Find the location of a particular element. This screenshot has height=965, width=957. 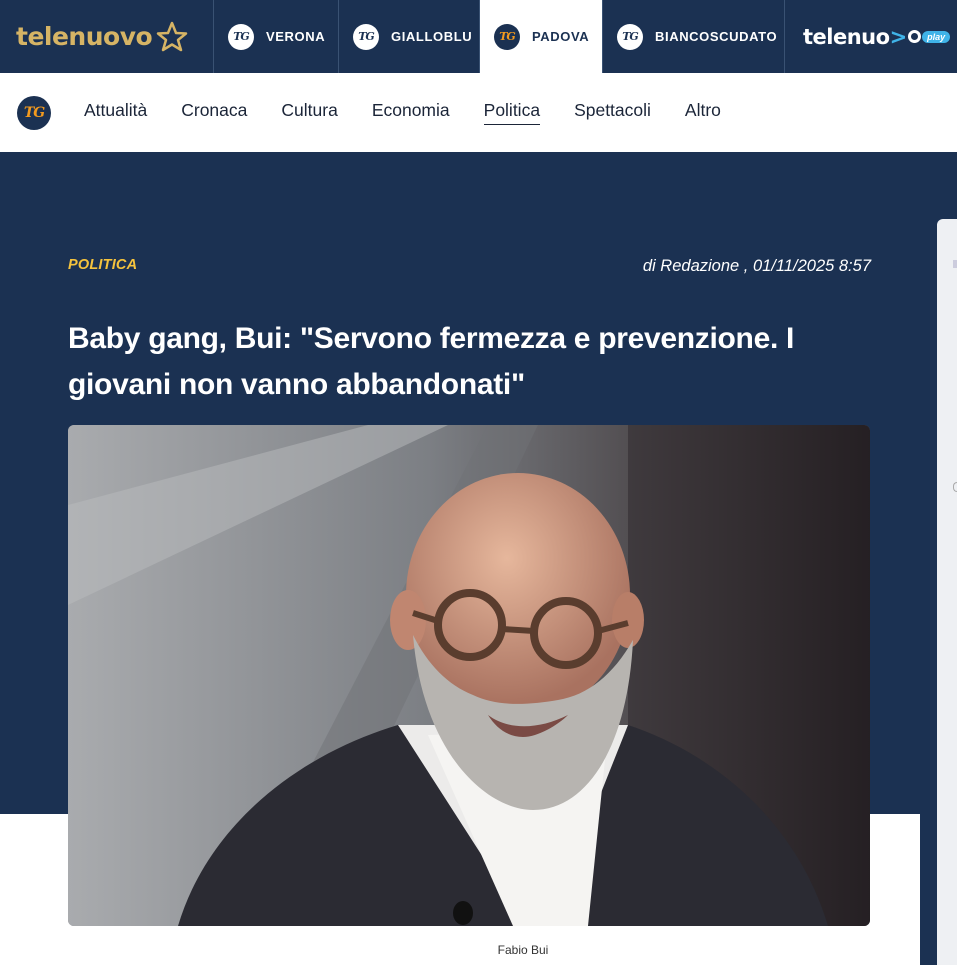

nav-item-cultura: Cultura is located at coordinates (309, 112).